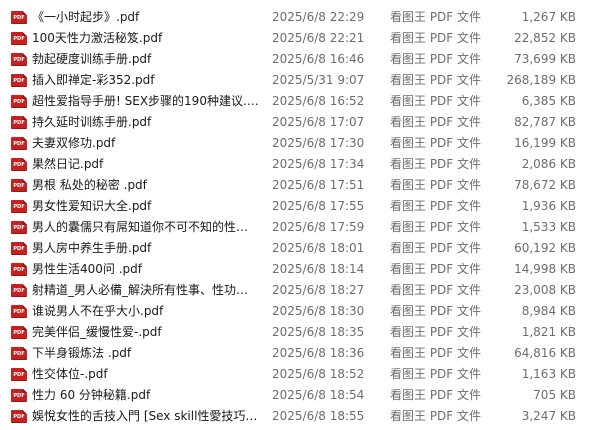 This screenshot has height=430, width=594. What do you see at coordinates (545, 38) in the screenshot?
I see `file-size: 22,852 KB` at bounding box center [545, 38].